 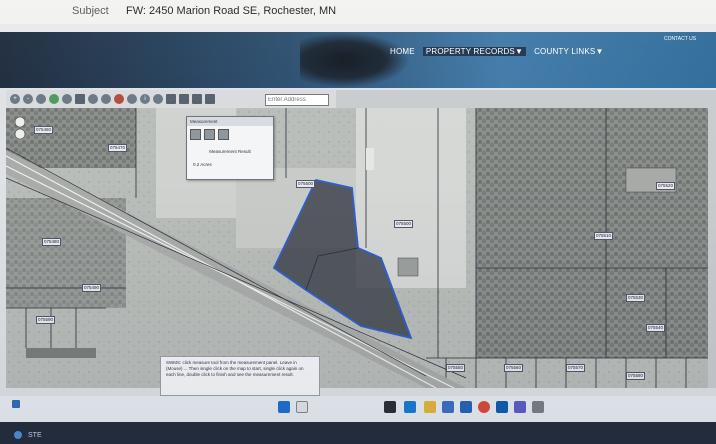 I want to click on address-search-input, so click(x=297, y=100).